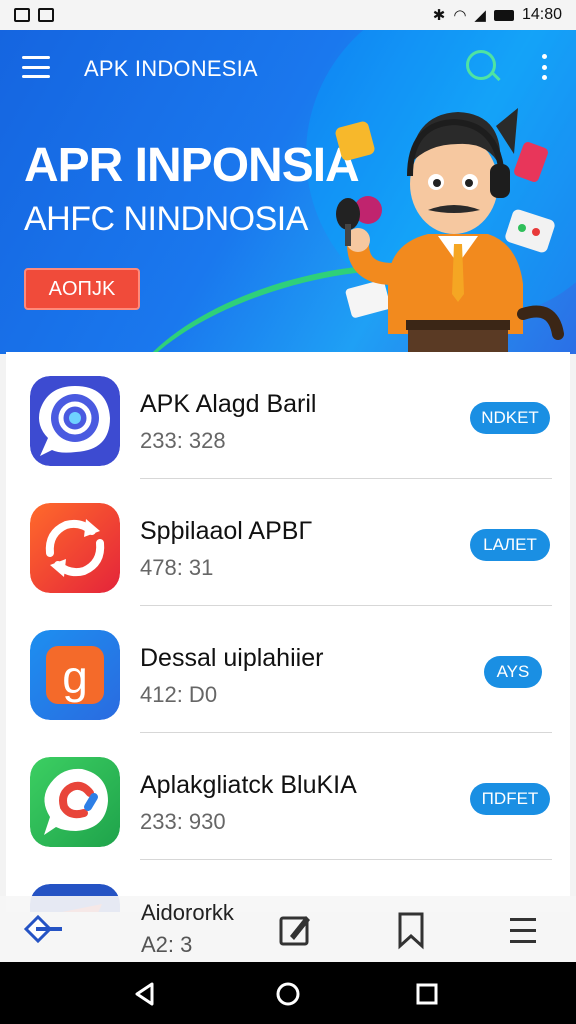 The image size is (576, 1024). What do you see at coordinates (177, 567) in the screenshot?
I see `app-meta: 478: 31` at bounding box center [177, 567].